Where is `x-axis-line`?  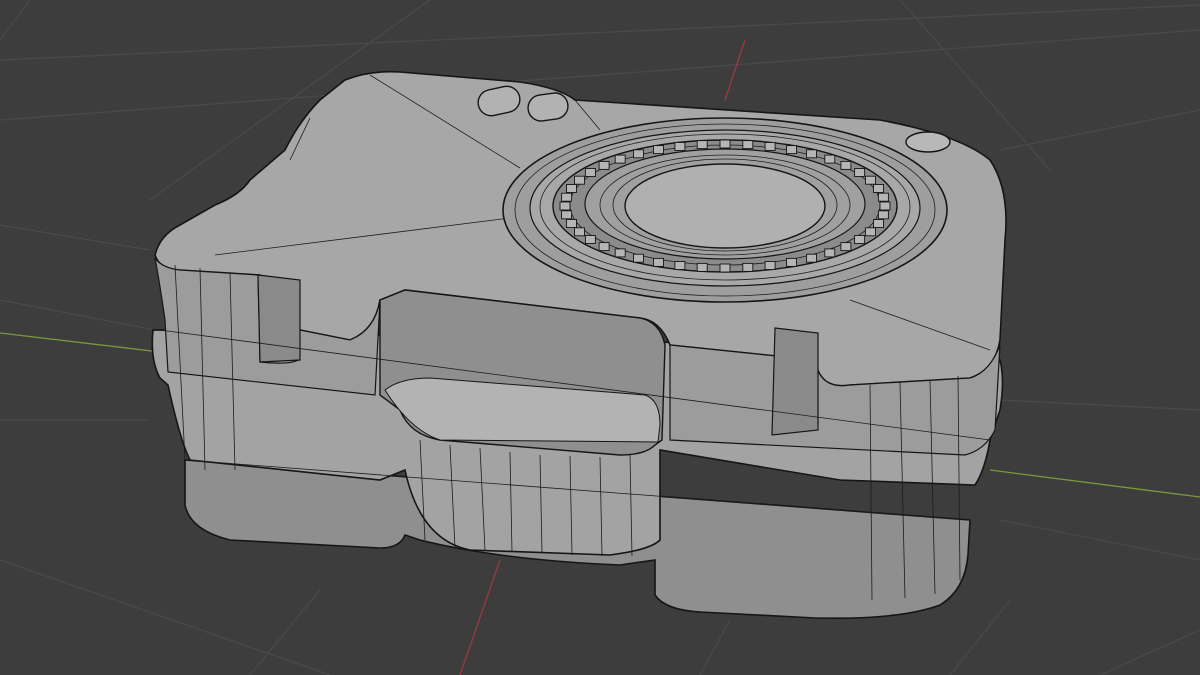
x-axis-line is located at coordinates (80, 342).